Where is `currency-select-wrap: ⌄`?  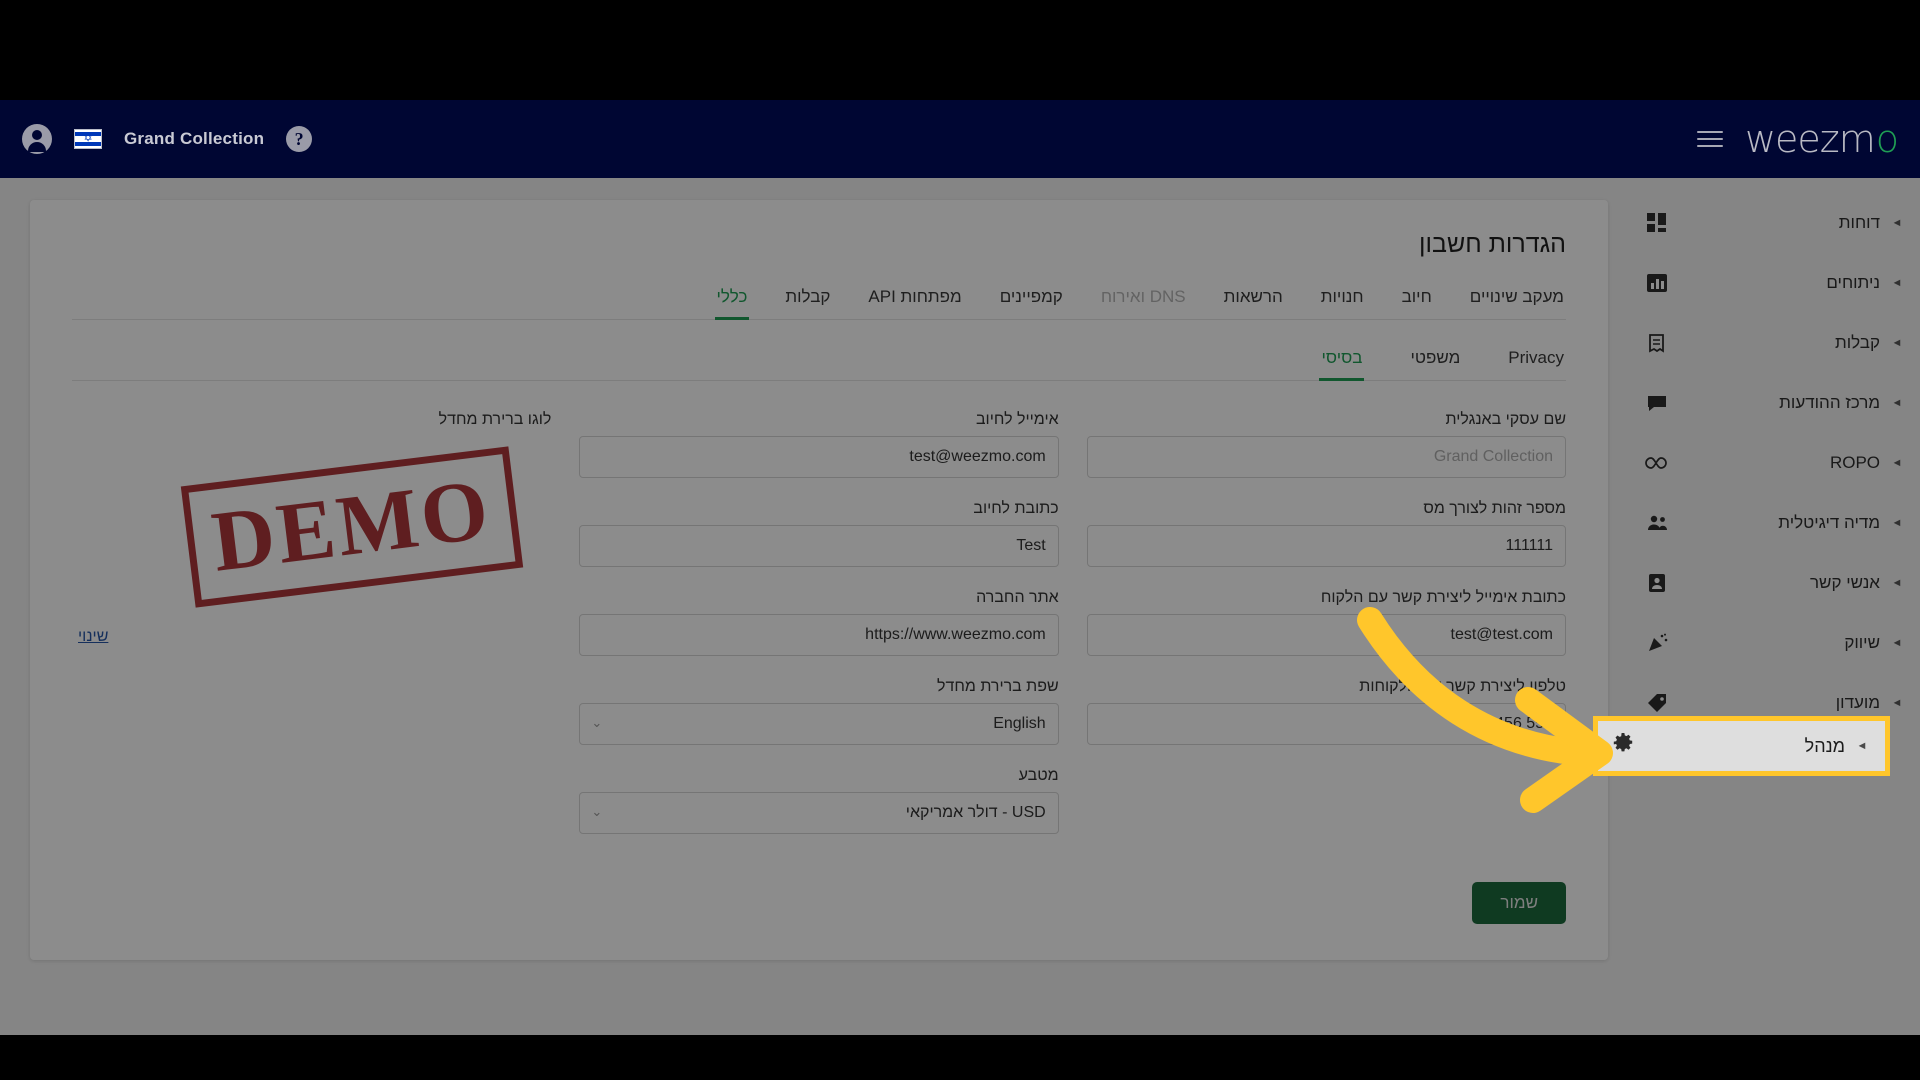 currency-select-wrap: ⌄ is located at coordinates (819, 813).